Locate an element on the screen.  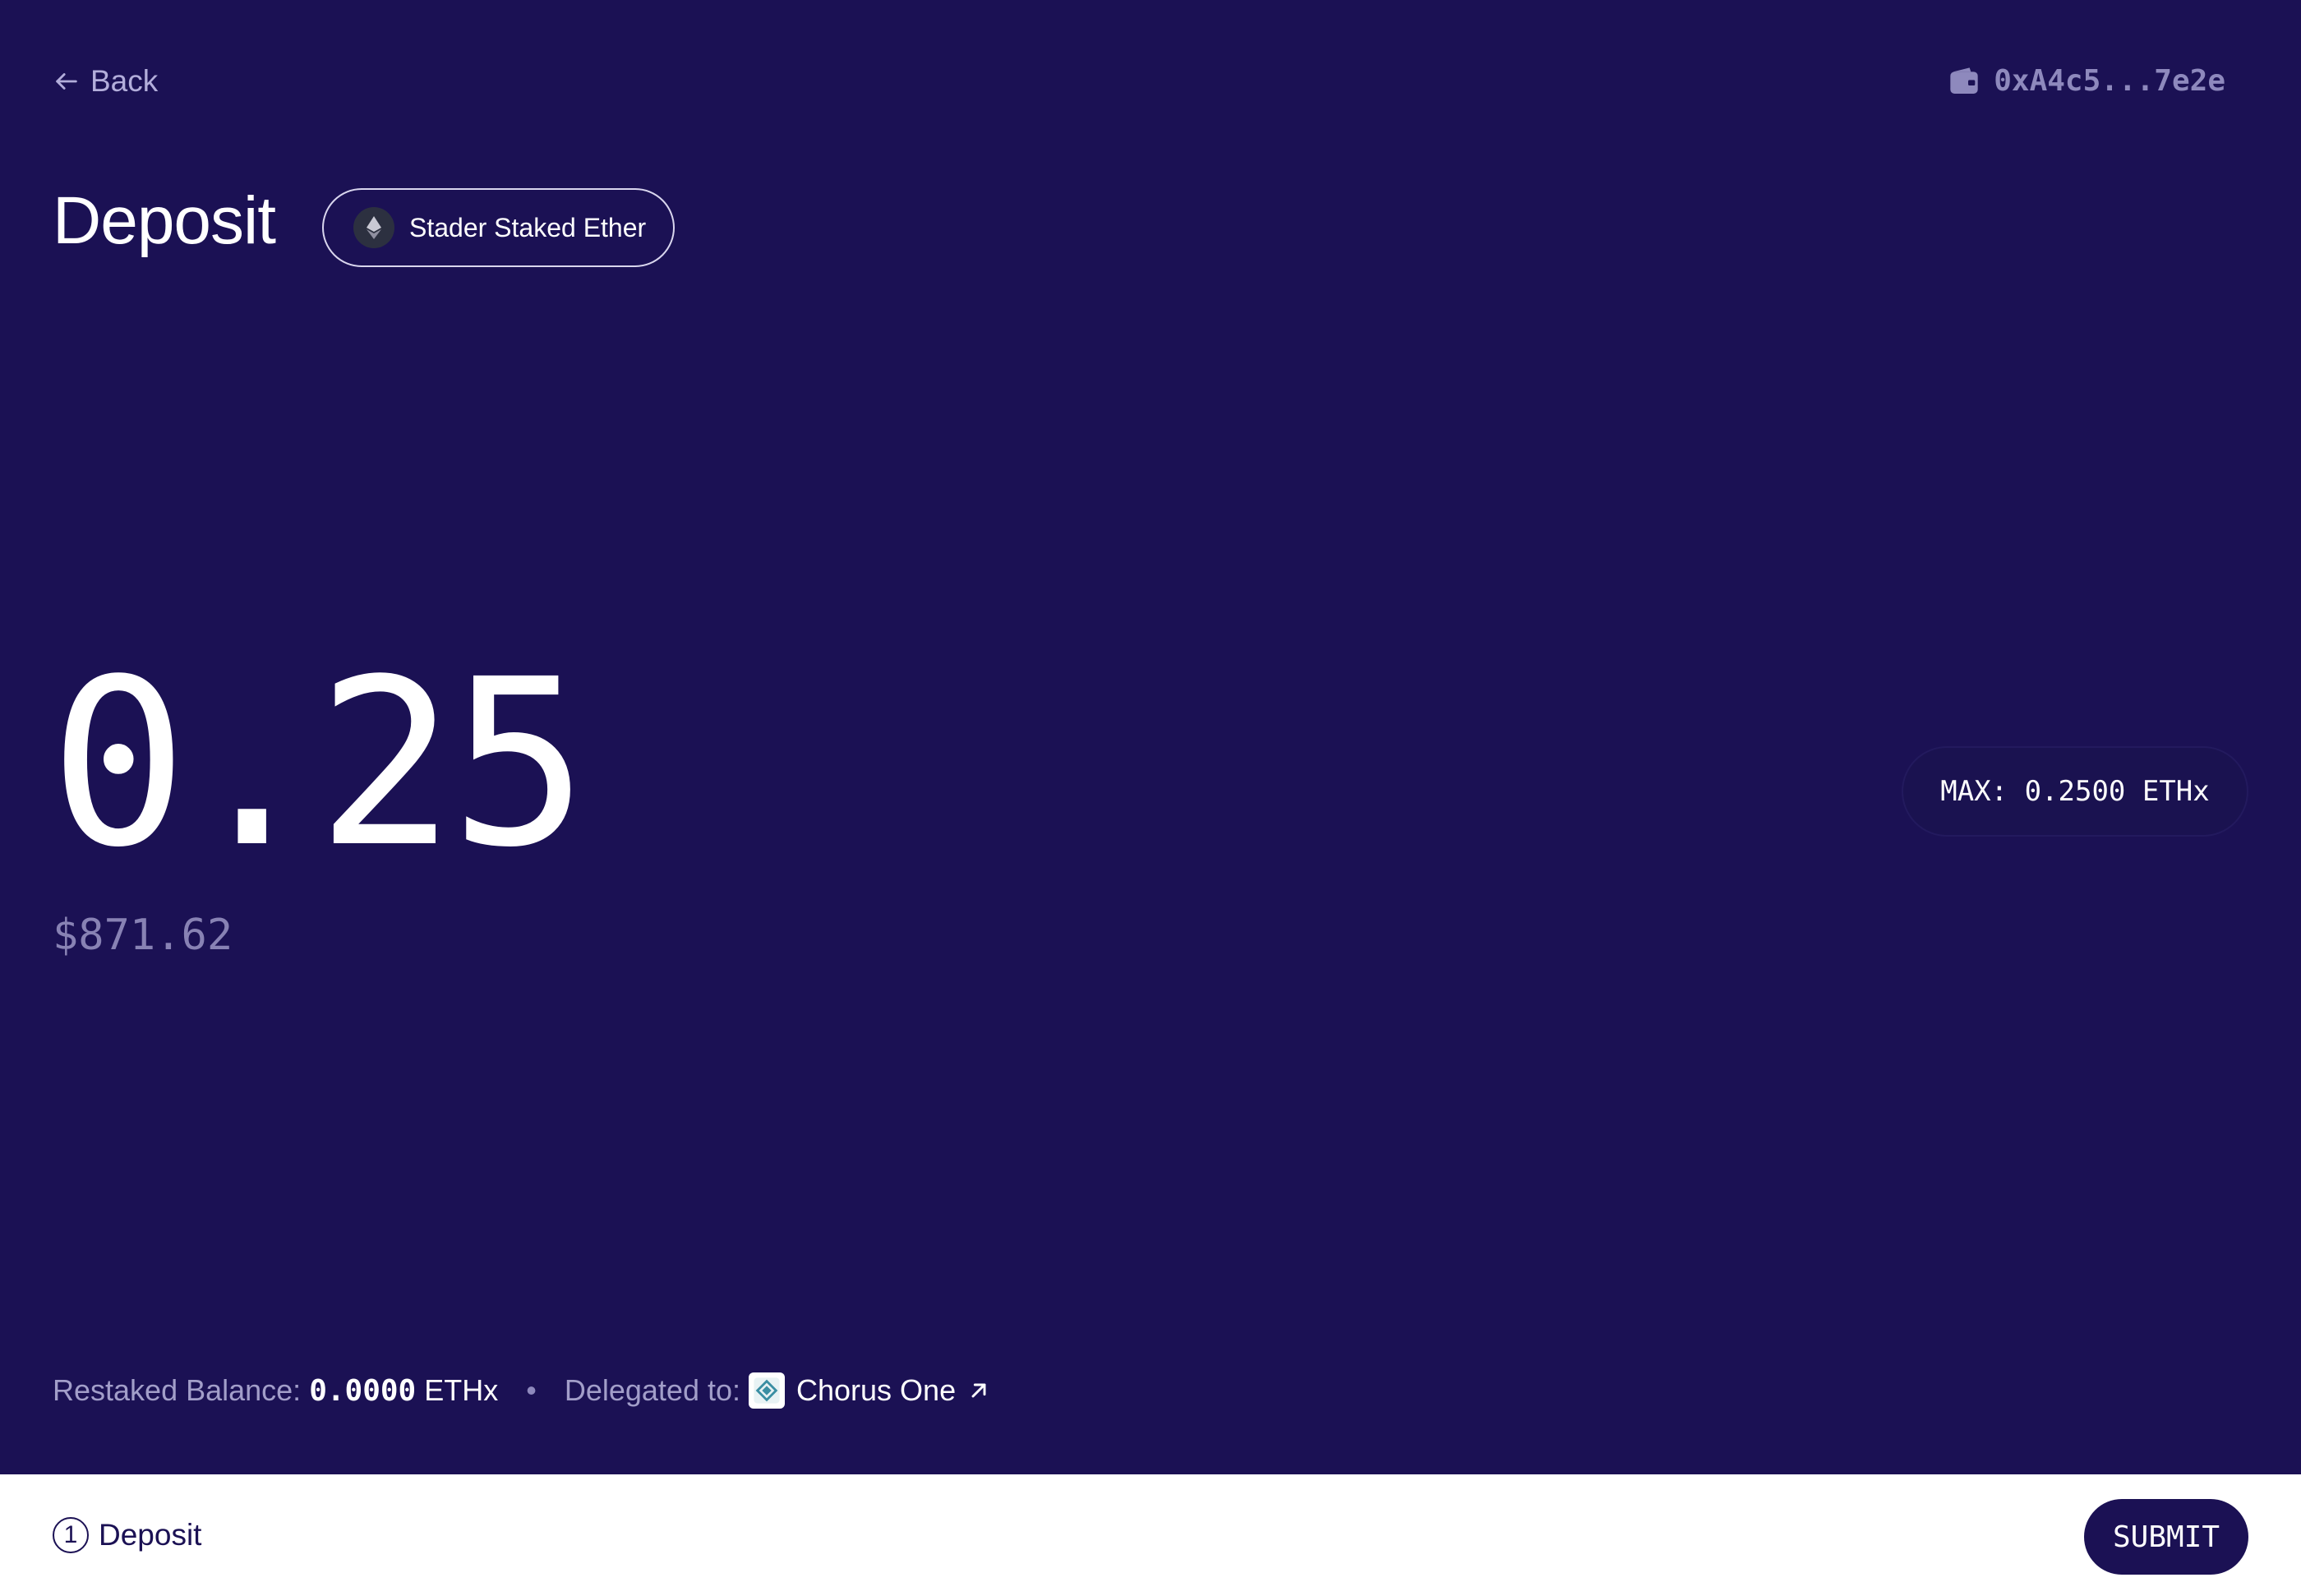
back-button: Back is located at coordinates (105, 82).